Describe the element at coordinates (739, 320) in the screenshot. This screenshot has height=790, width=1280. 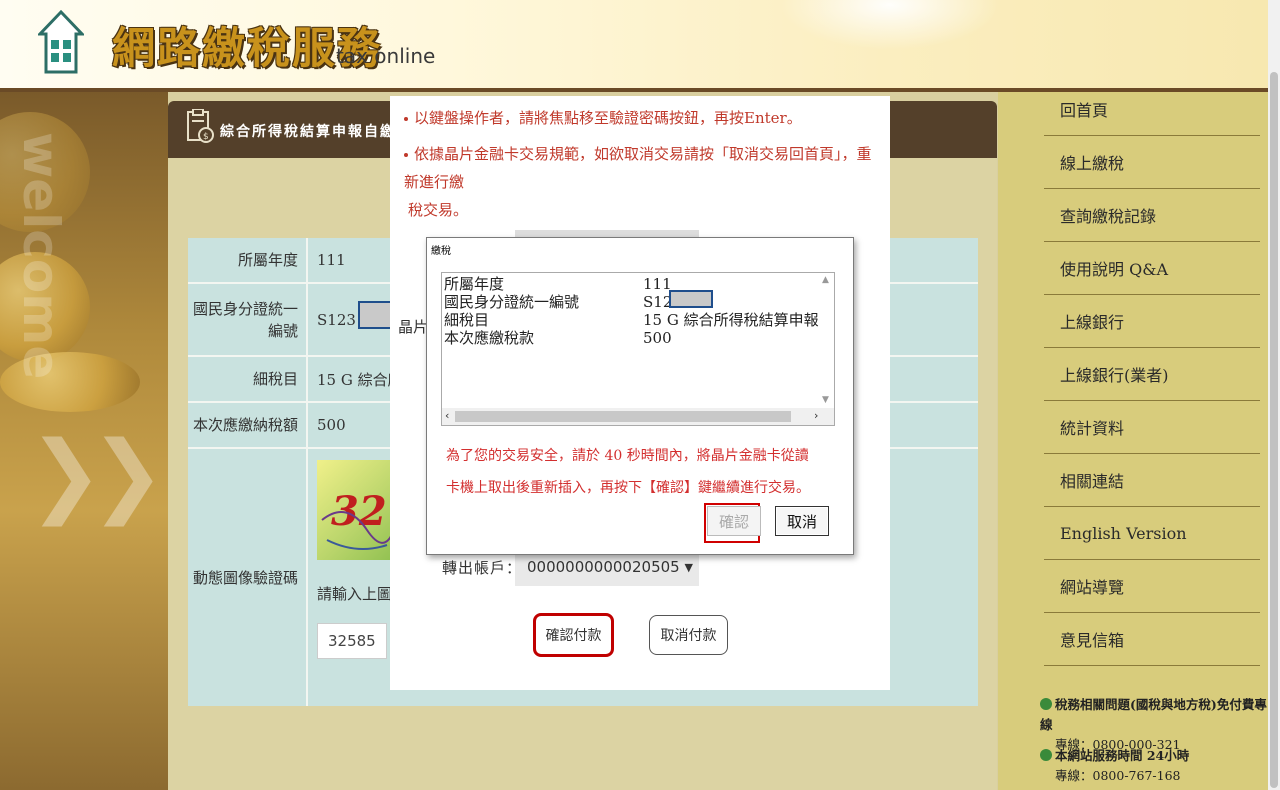
I see `list-item-value: 15 G 綜合所得稅結算申報自繳` at that location.